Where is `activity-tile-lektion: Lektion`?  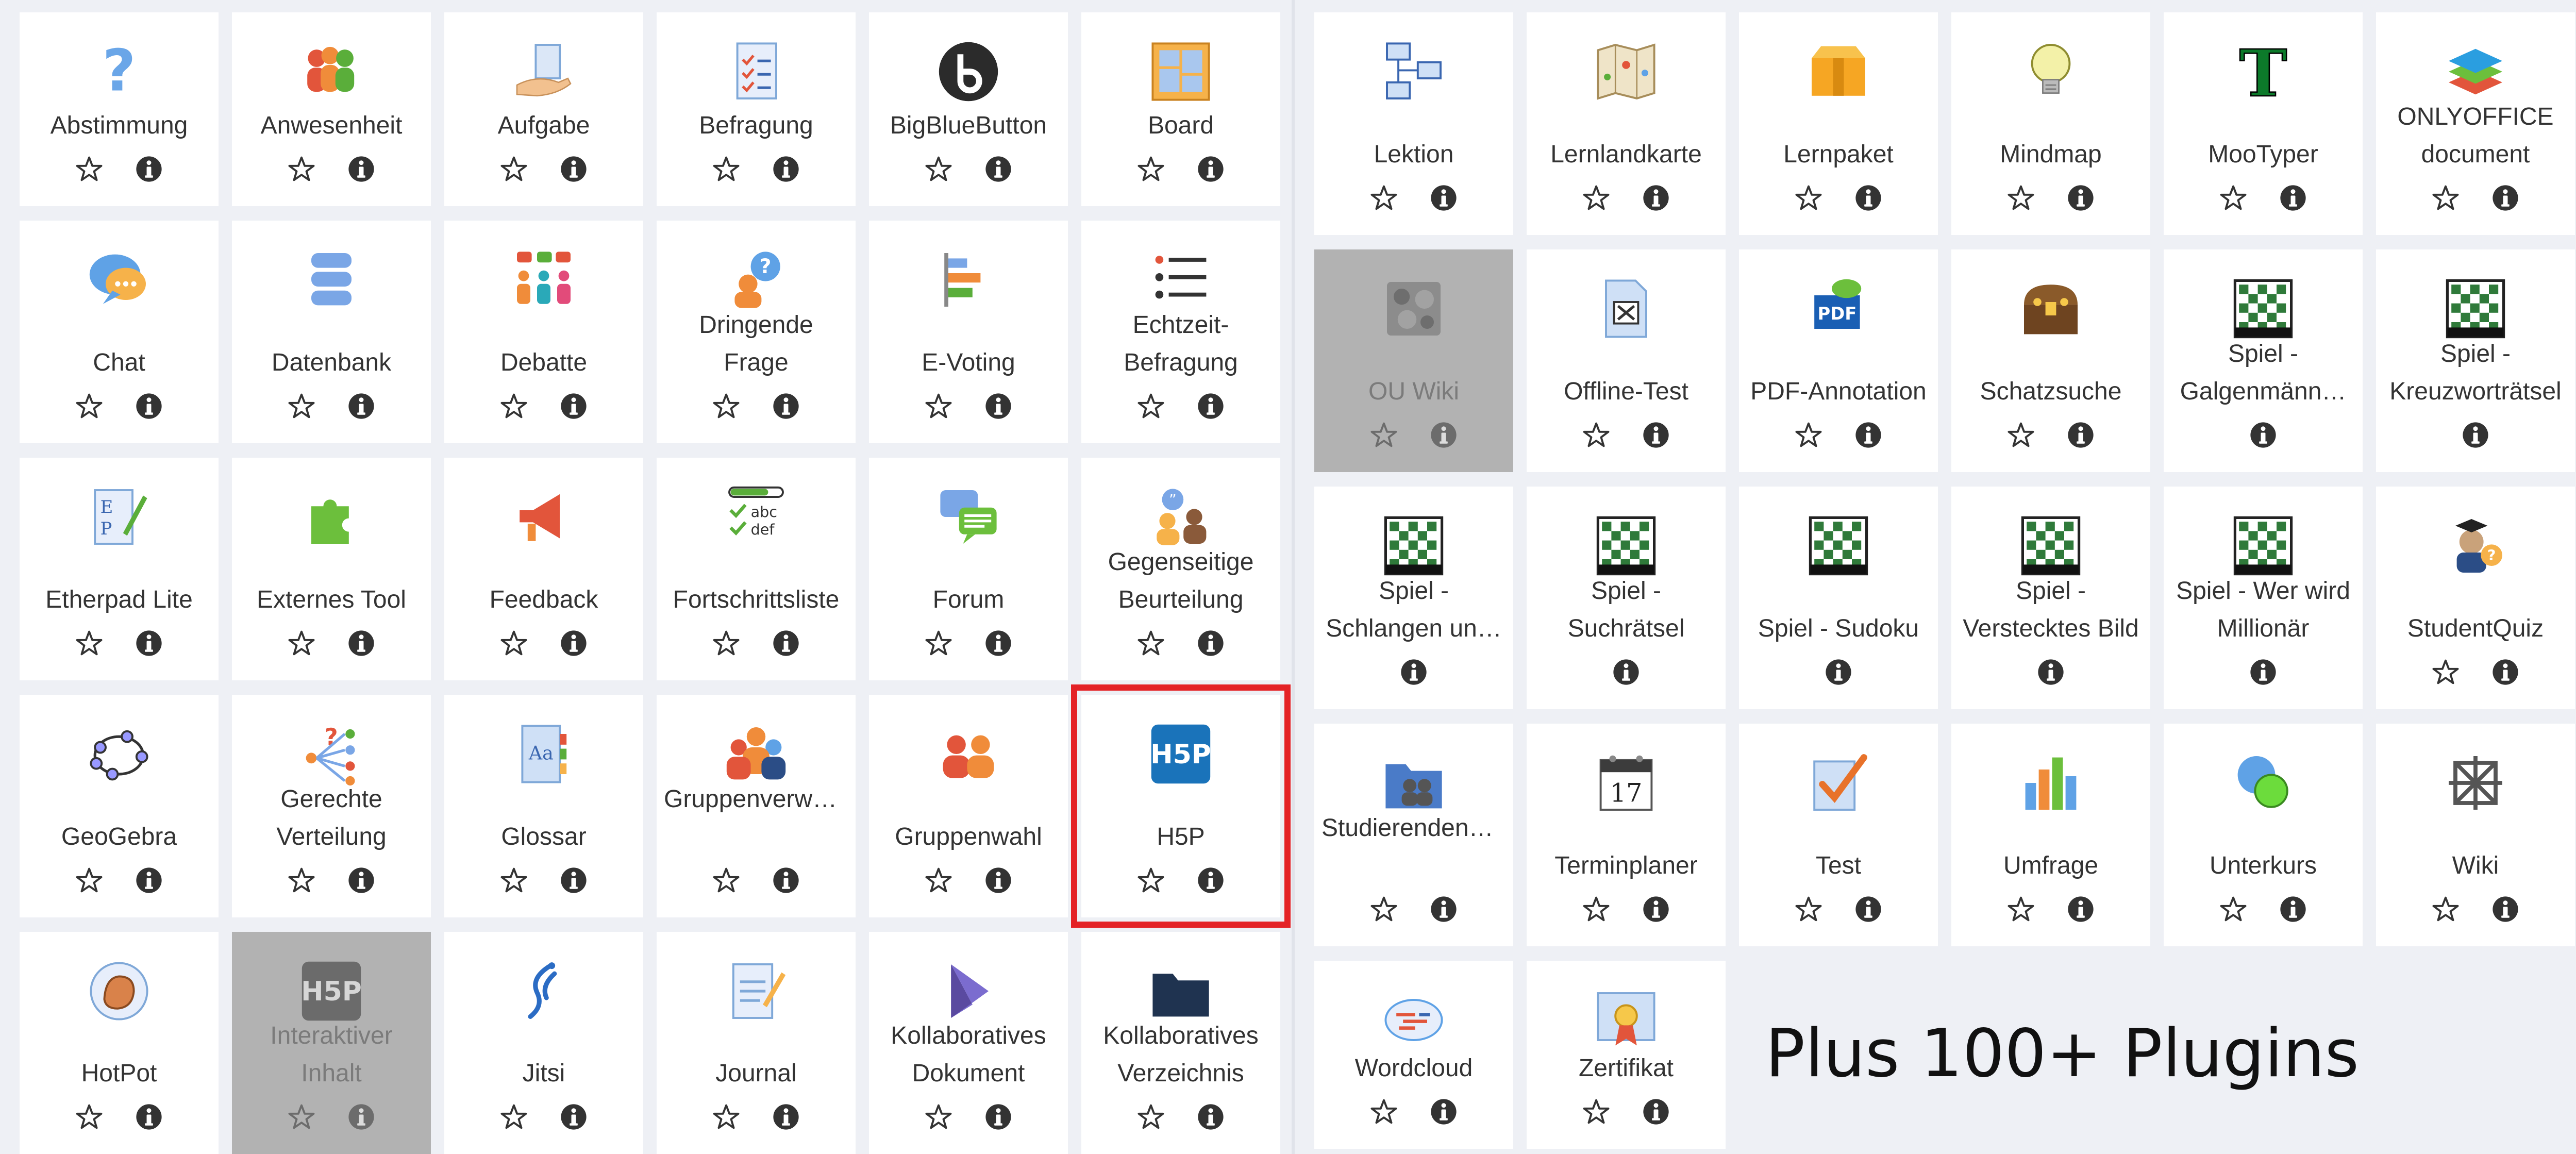
activity-tile-lektion: Lektion is located at coordinates (1413, 124).